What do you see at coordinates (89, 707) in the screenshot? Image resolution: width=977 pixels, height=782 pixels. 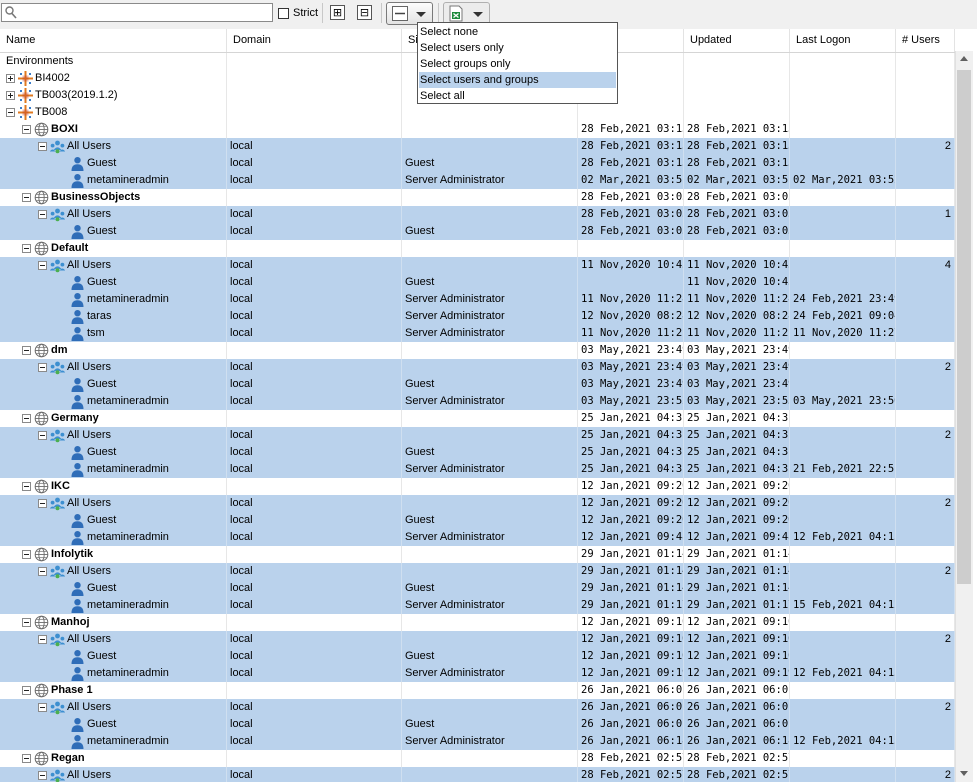 I see `group-name: All Users` at bounding box center [89, 707].